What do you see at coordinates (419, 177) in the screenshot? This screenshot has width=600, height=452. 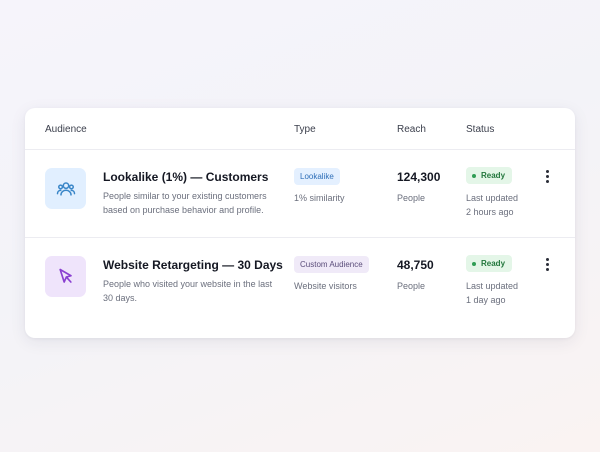 I see `reach-value: 124,300` at bounding box center [419, 177].